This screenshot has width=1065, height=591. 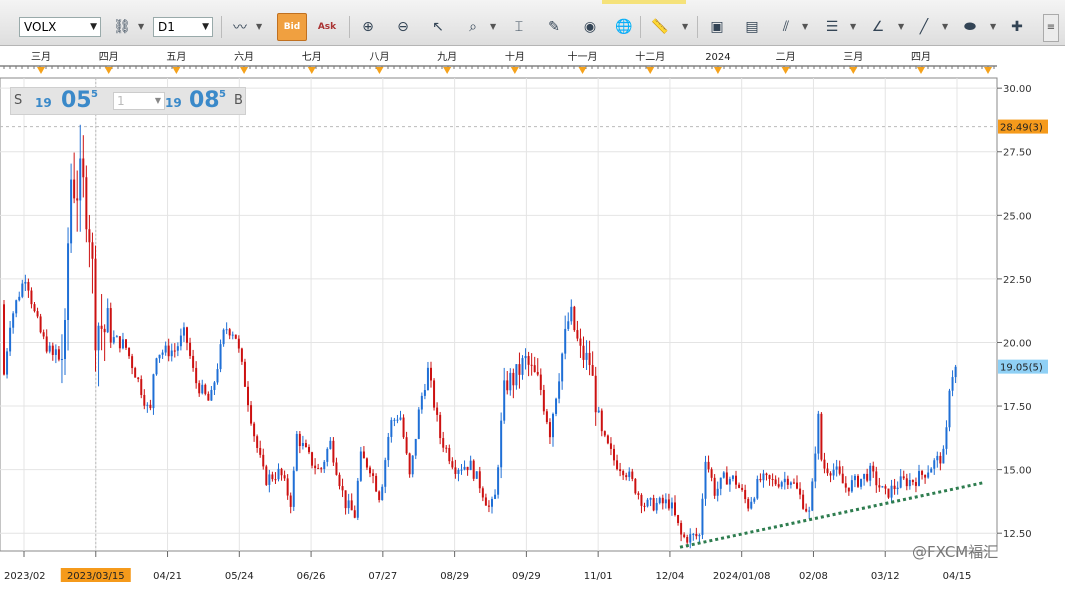 I want to click on zoom-out-icon: ⊖, so click(x=403, y=27).